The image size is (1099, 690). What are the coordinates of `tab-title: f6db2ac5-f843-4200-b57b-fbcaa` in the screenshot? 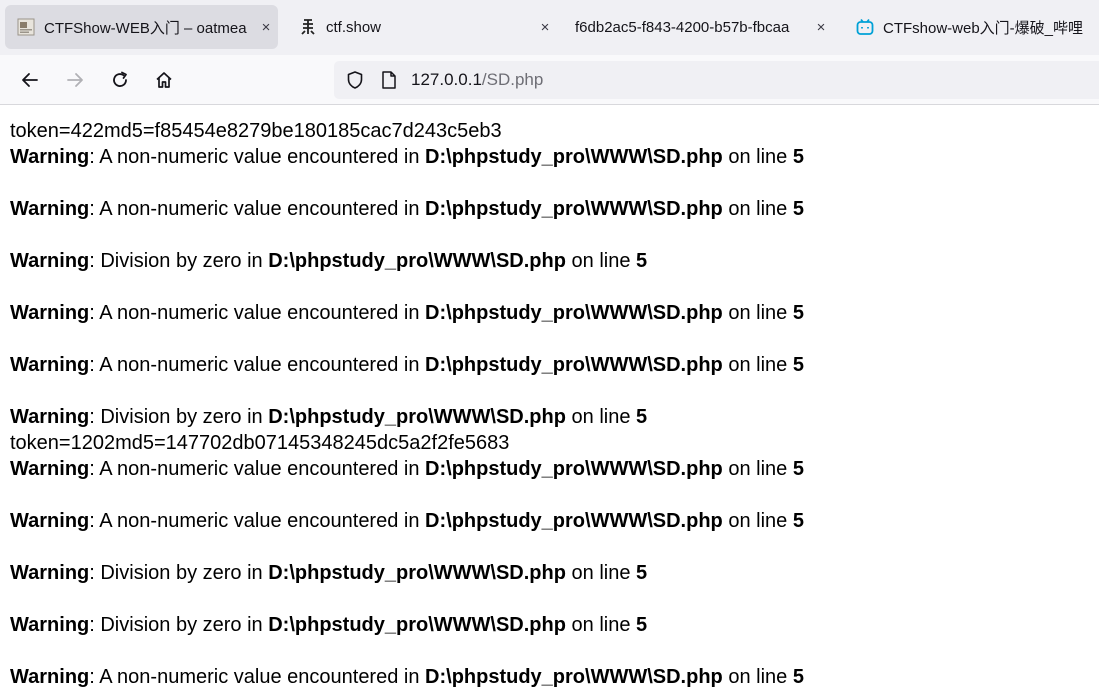 It's located at (682, 27).